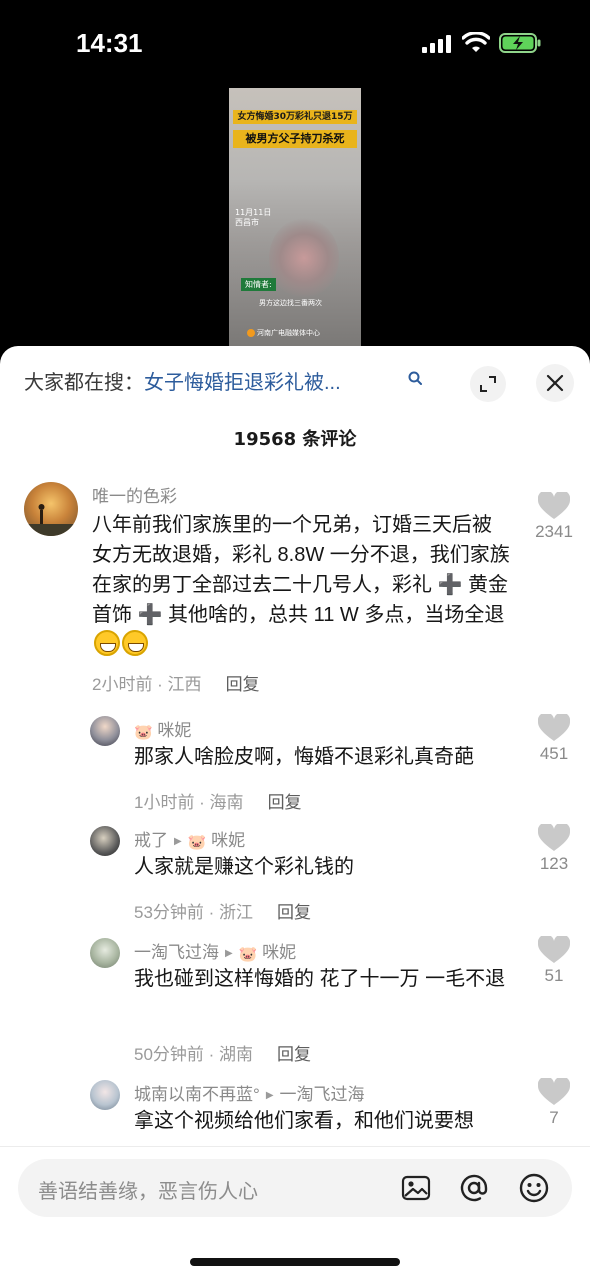 The image size is (590, 1280). I want to click on search-suggestion-label: 大家都在搜：, so click(84, 383).